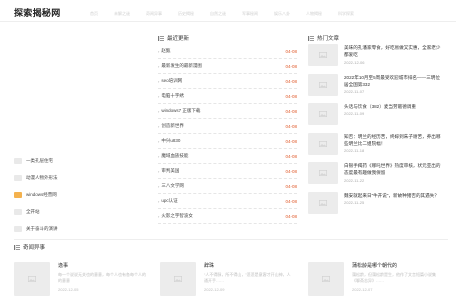 The image size is (456, 300). Describe the element at coordinates (346, 14) in the screenshot. I see `nav-item: 科学探索` at that location.